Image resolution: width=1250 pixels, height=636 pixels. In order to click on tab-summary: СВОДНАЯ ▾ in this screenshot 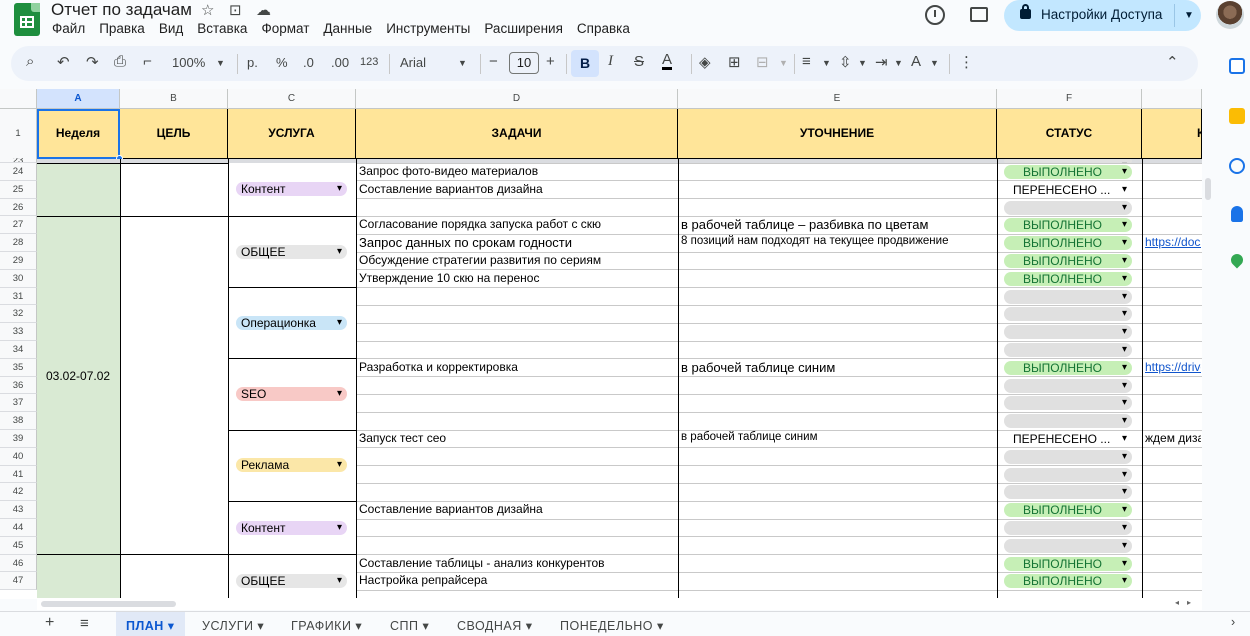, I will do `click(495, 625)`.